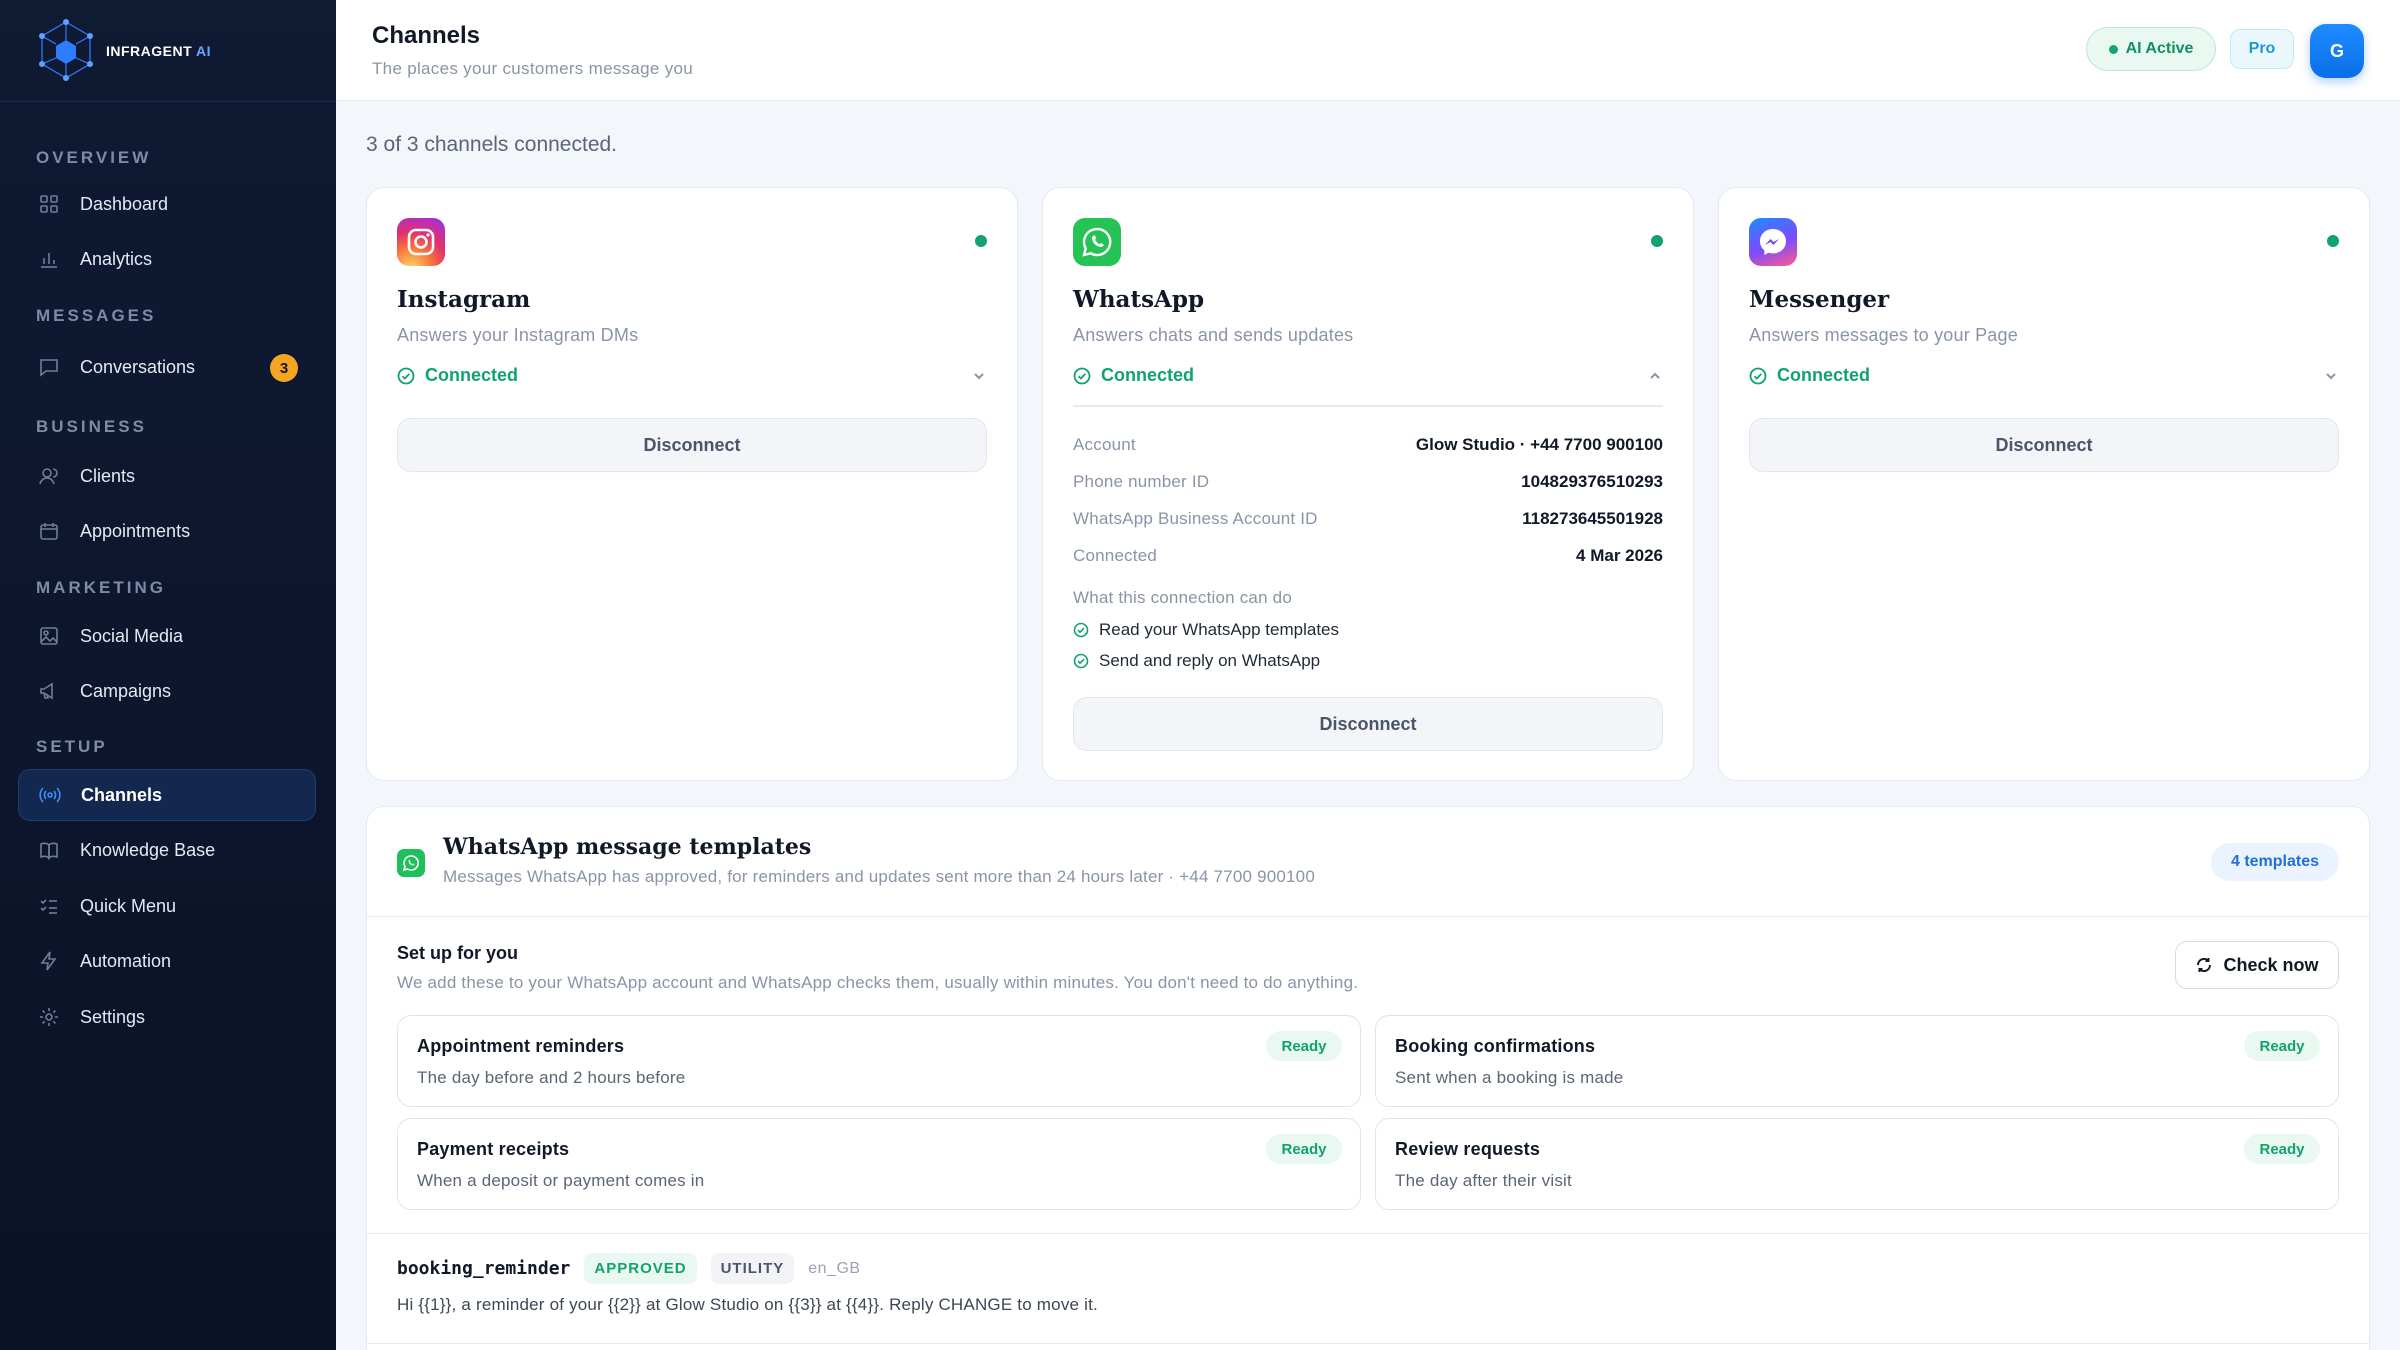 Image resolution: width=2400 pixels, height=1350 pixels. Describe the element at coordinates (1468, 1149) in the screenshot. I see `template-card-title: Review requests` at that location.